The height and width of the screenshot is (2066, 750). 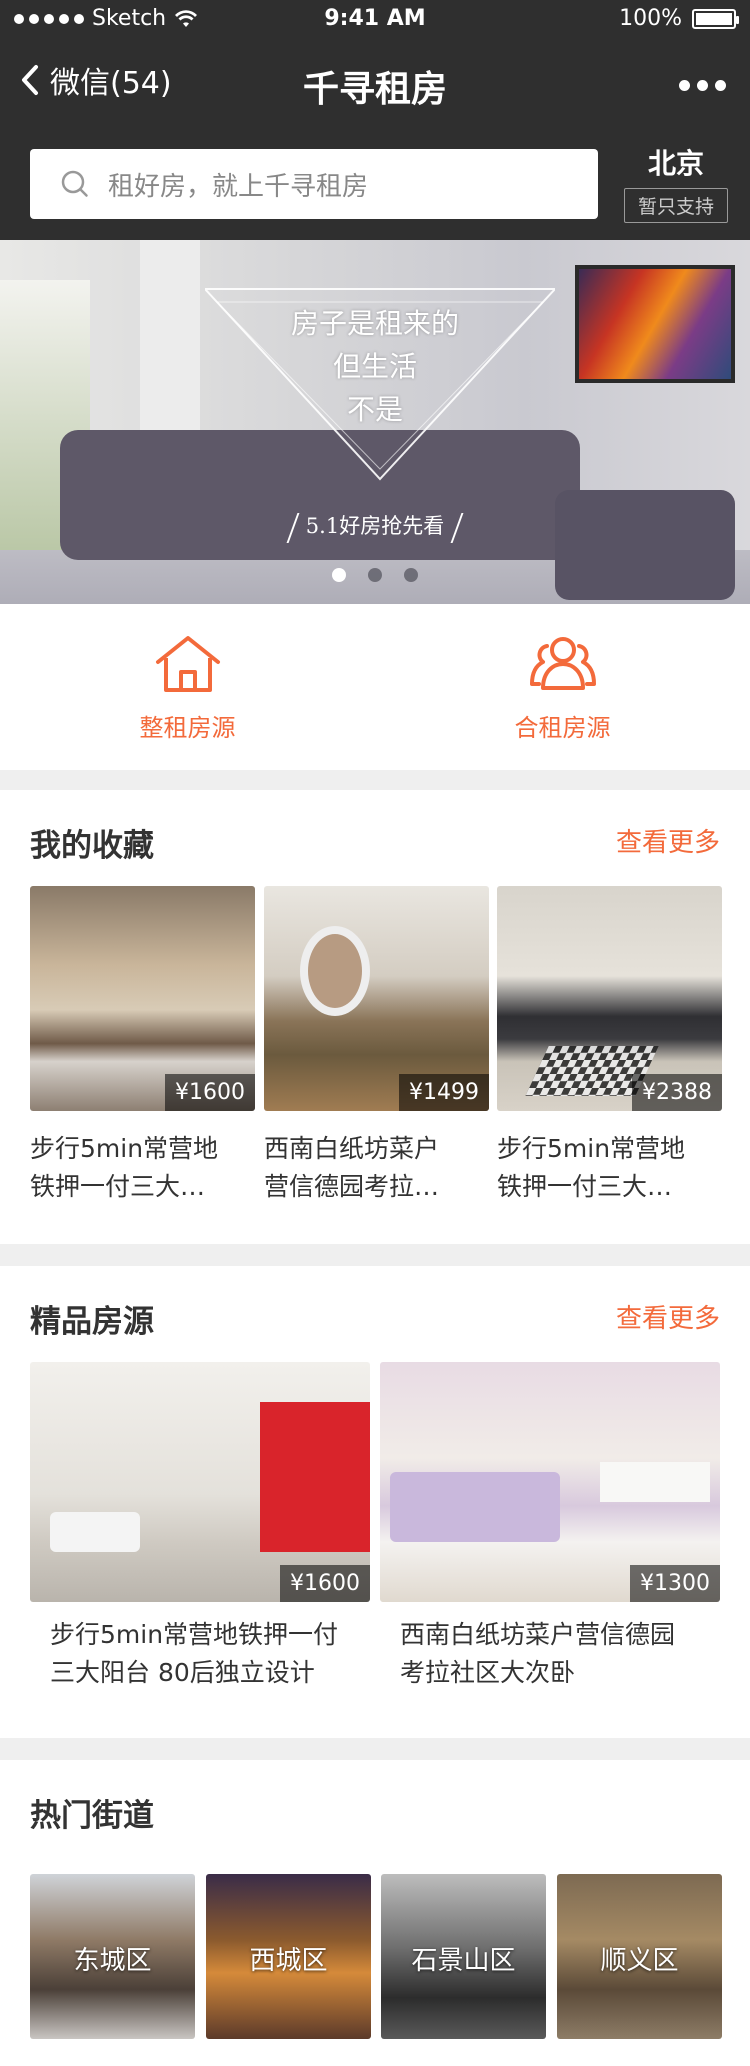 I want to click on street-card-shunyi: 顺义区, so click(x=639, y=1956).